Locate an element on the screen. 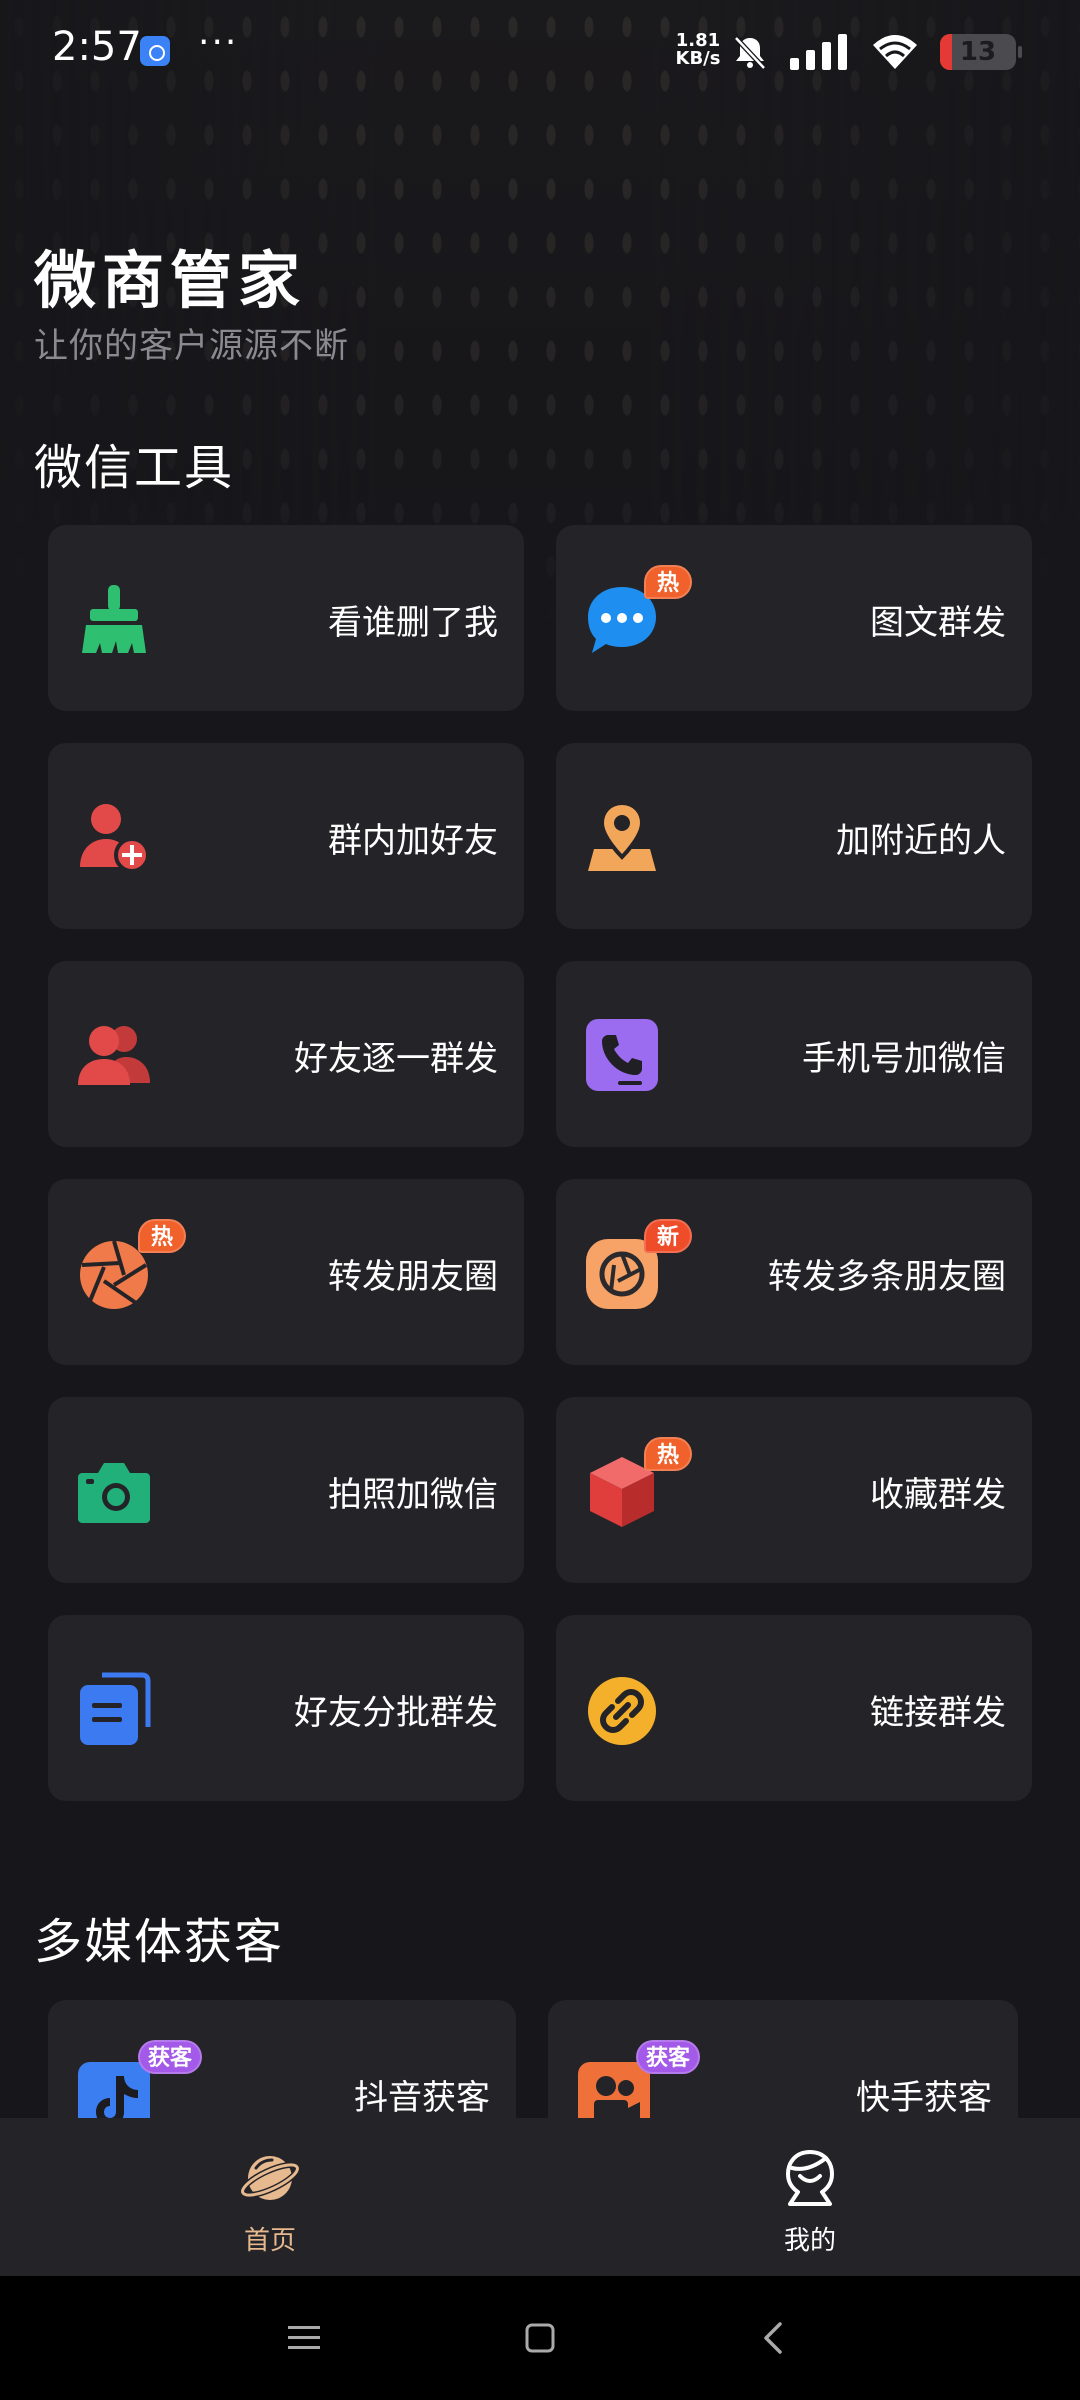 The height and width of the screenshot is (2400, 1080). add-user-icon is located at coordinates (115, 838).